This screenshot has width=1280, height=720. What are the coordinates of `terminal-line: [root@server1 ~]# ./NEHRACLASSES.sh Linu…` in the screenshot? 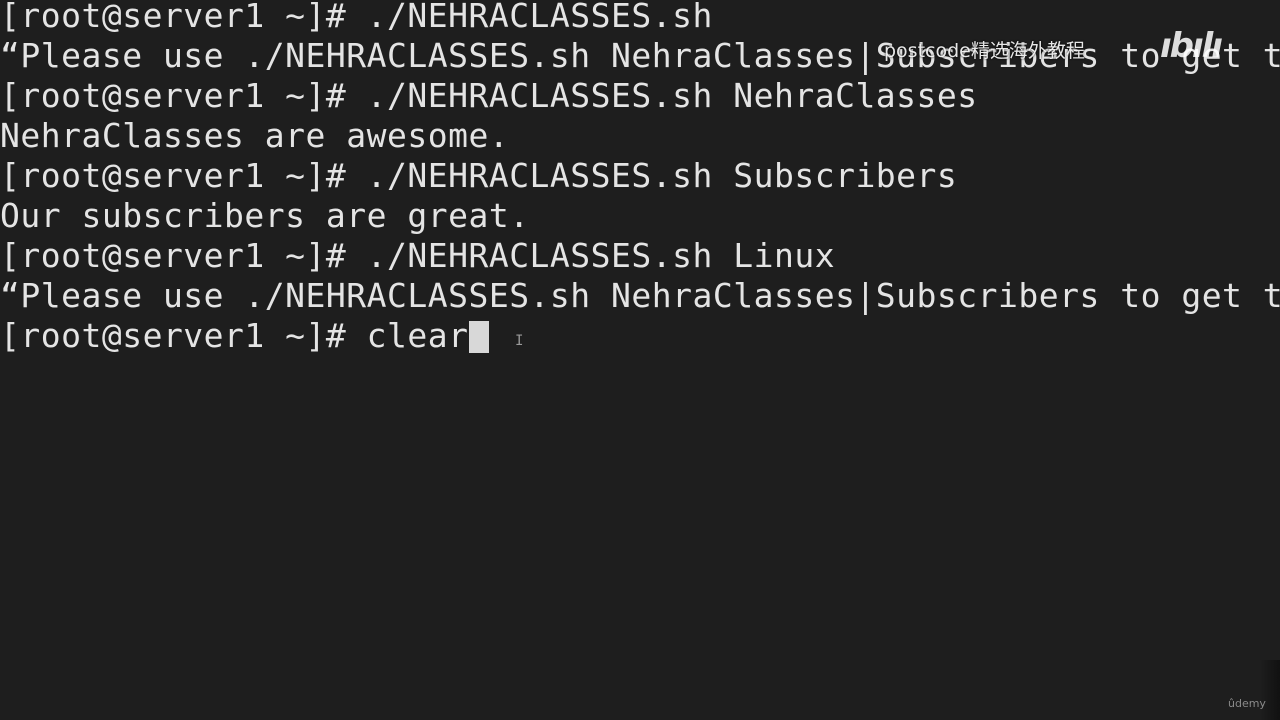 It's located at (418, 255).